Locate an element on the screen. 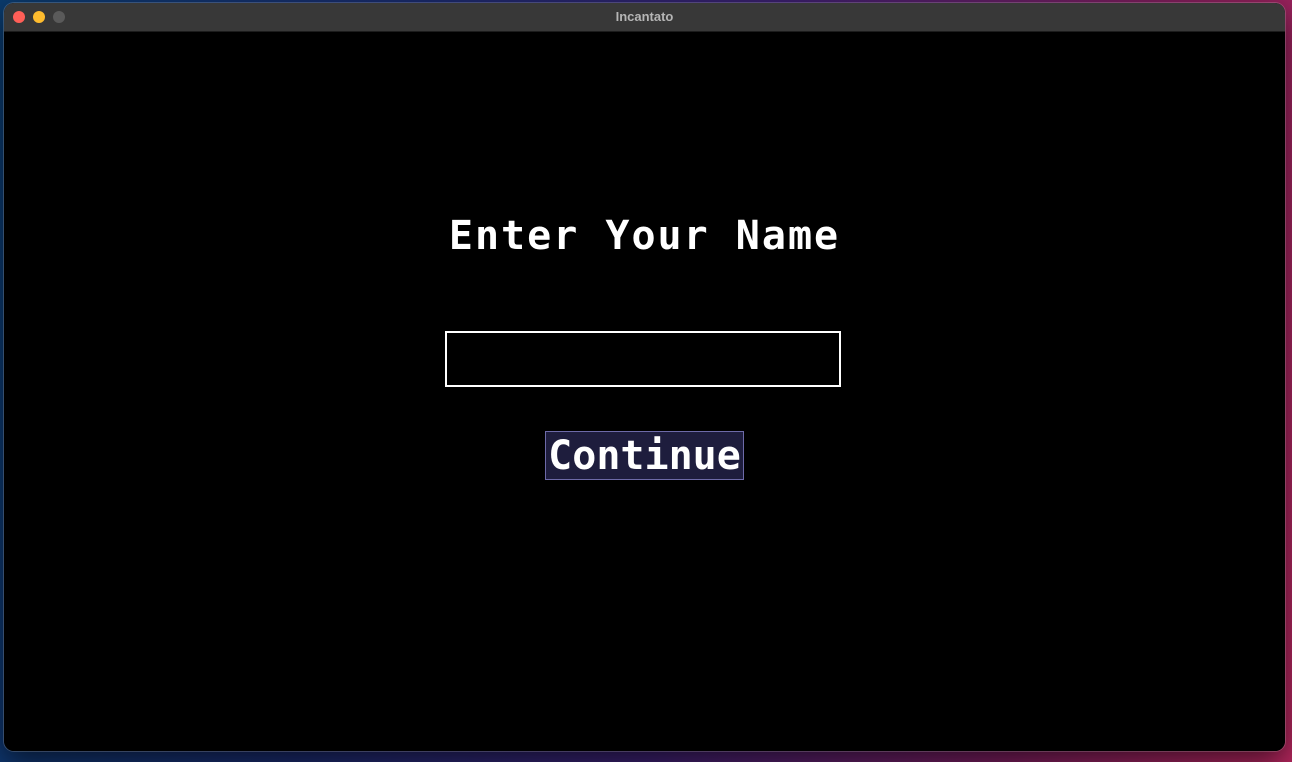  name-input is located at coordinates (643, 359).